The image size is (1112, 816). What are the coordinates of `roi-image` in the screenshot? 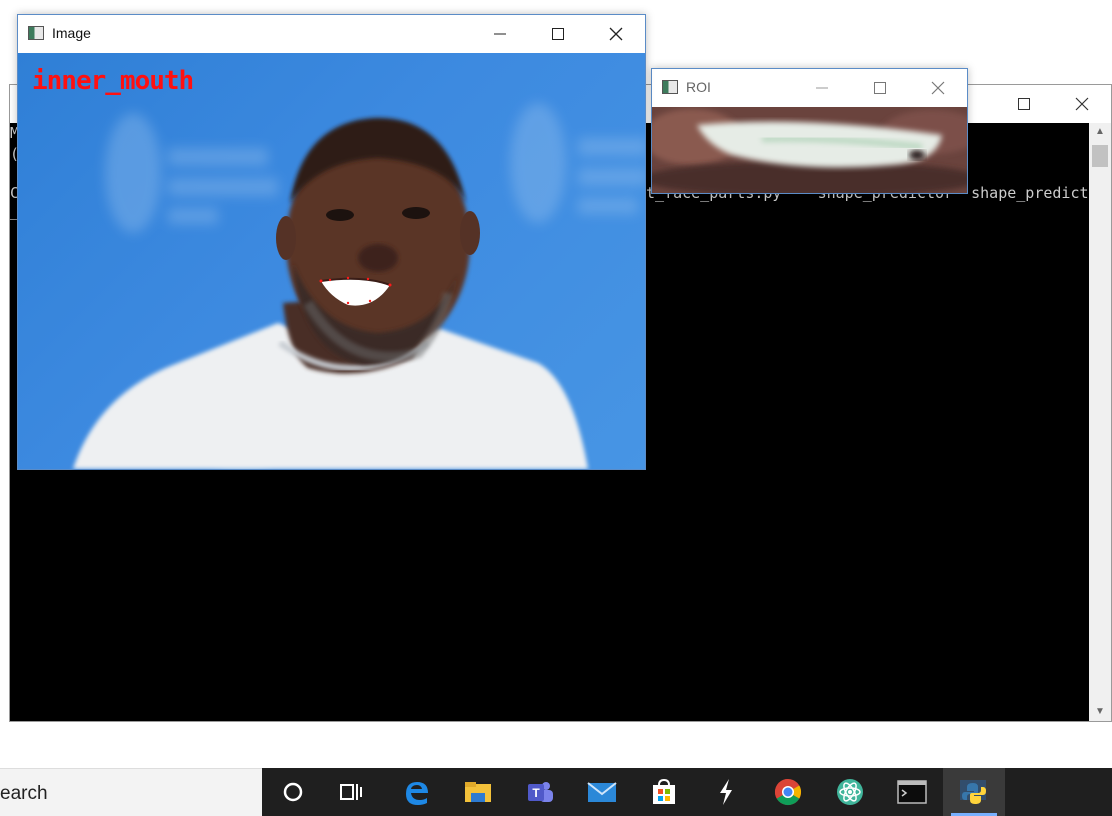 It's located at (809, 150).